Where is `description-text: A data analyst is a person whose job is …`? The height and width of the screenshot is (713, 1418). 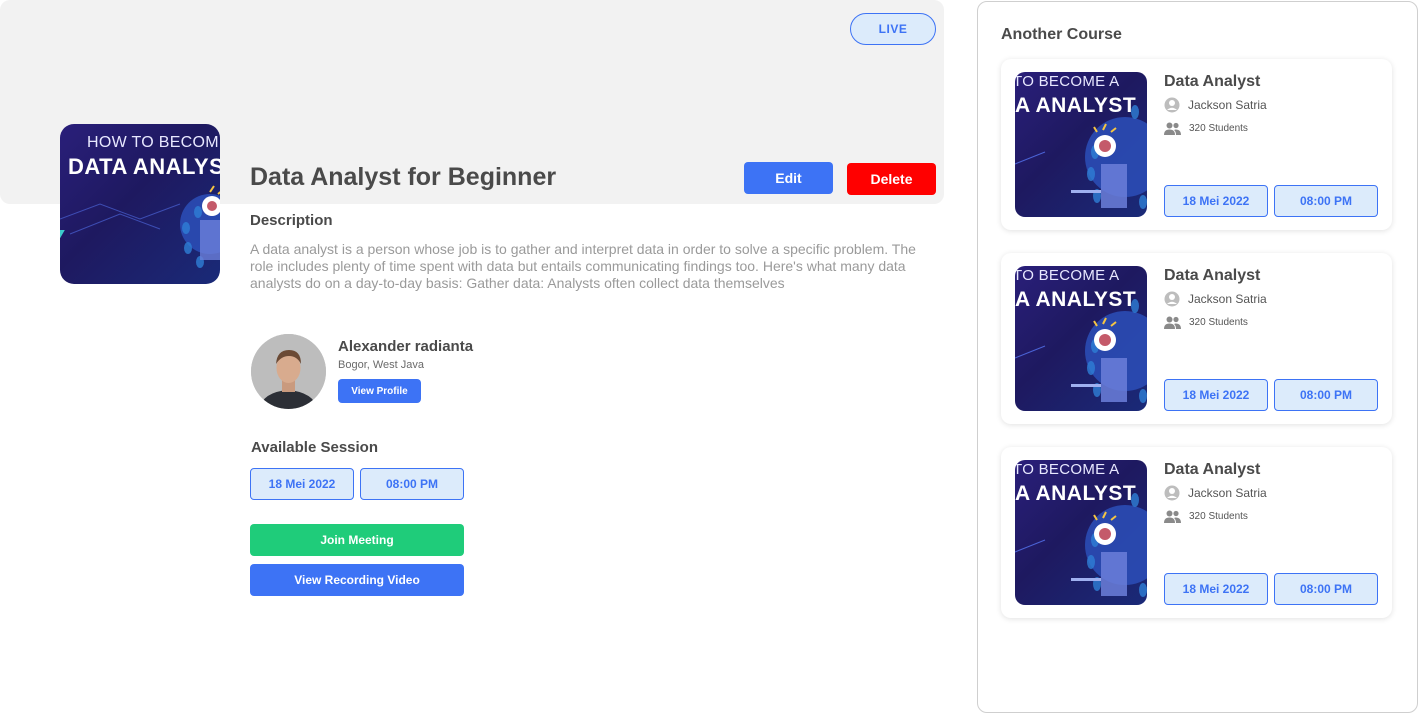
description-text: A data analyst is a person whose job is … is located at coordinates (583, 266).